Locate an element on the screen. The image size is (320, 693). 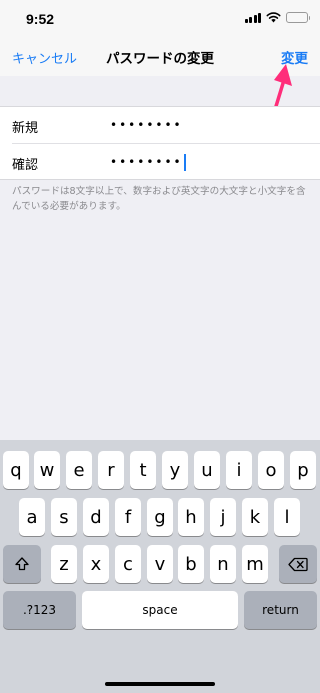
battery-icon is located at coordinates (298, 17).